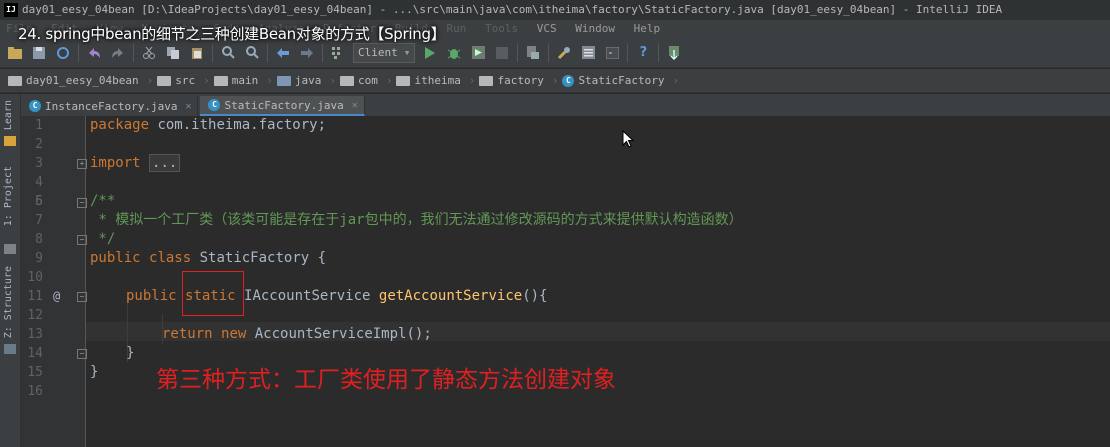  Describe the element at coordinates (283, 53) in the screenshot. I see `back-icon` at that location.